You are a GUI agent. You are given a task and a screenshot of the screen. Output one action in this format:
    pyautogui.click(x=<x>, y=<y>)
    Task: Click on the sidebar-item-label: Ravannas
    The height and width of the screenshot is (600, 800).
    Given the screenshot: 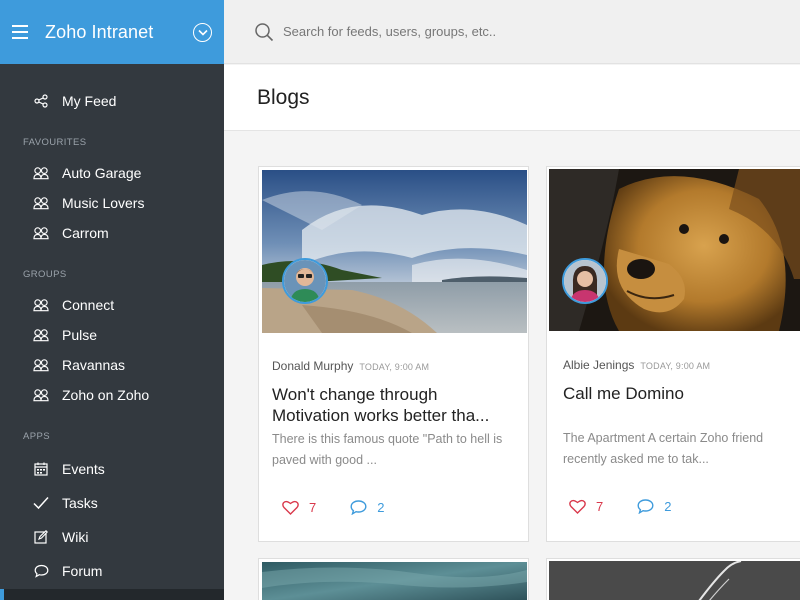 What is the action you would take?
    pyautogui.click(x=94, y=365)
    